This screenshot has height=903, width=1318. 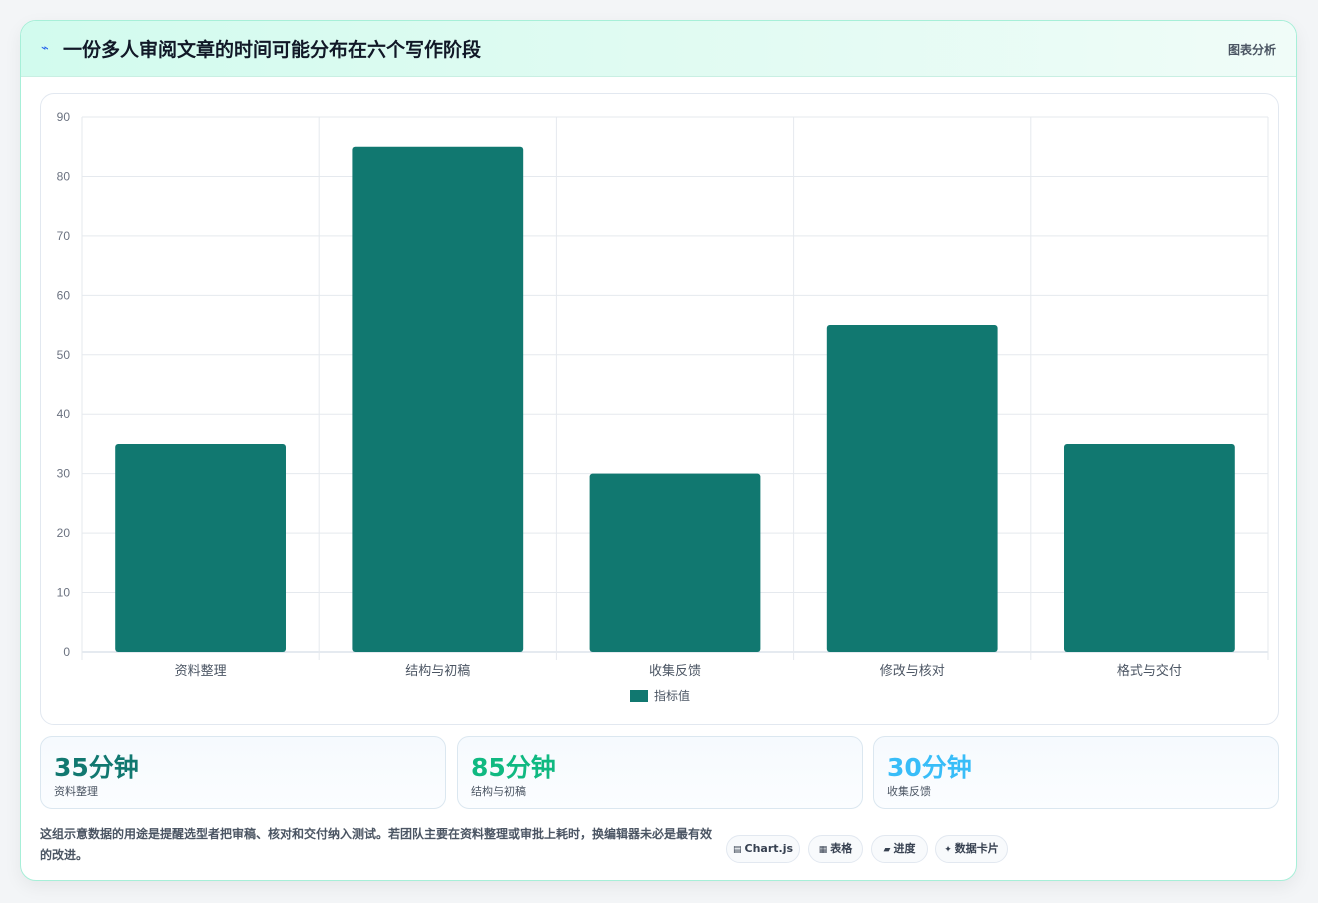 I want to click on x-tick-label: 修改与核对, so click(x=912, y=671).